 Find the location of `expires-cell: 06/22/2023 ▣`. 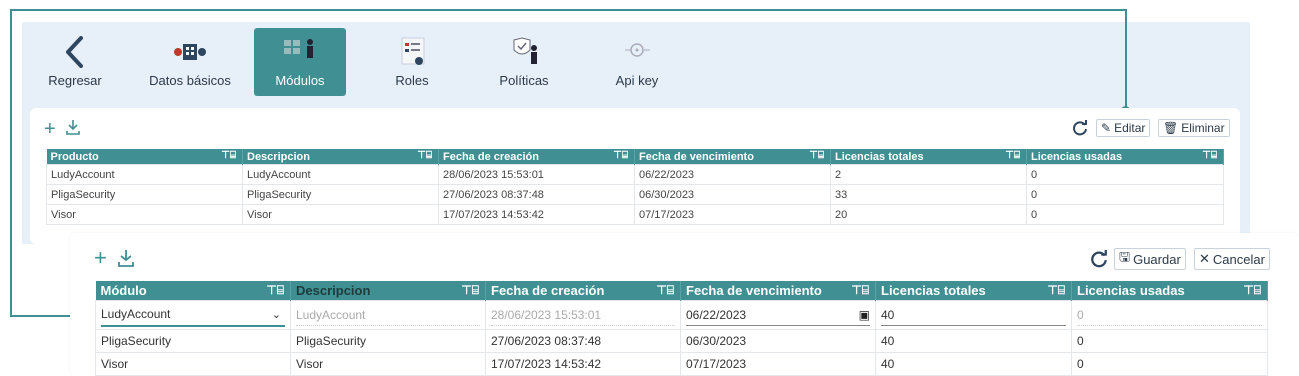

expires-cell: 06/22/2023 ▣ is located at coordinates (778, 315).